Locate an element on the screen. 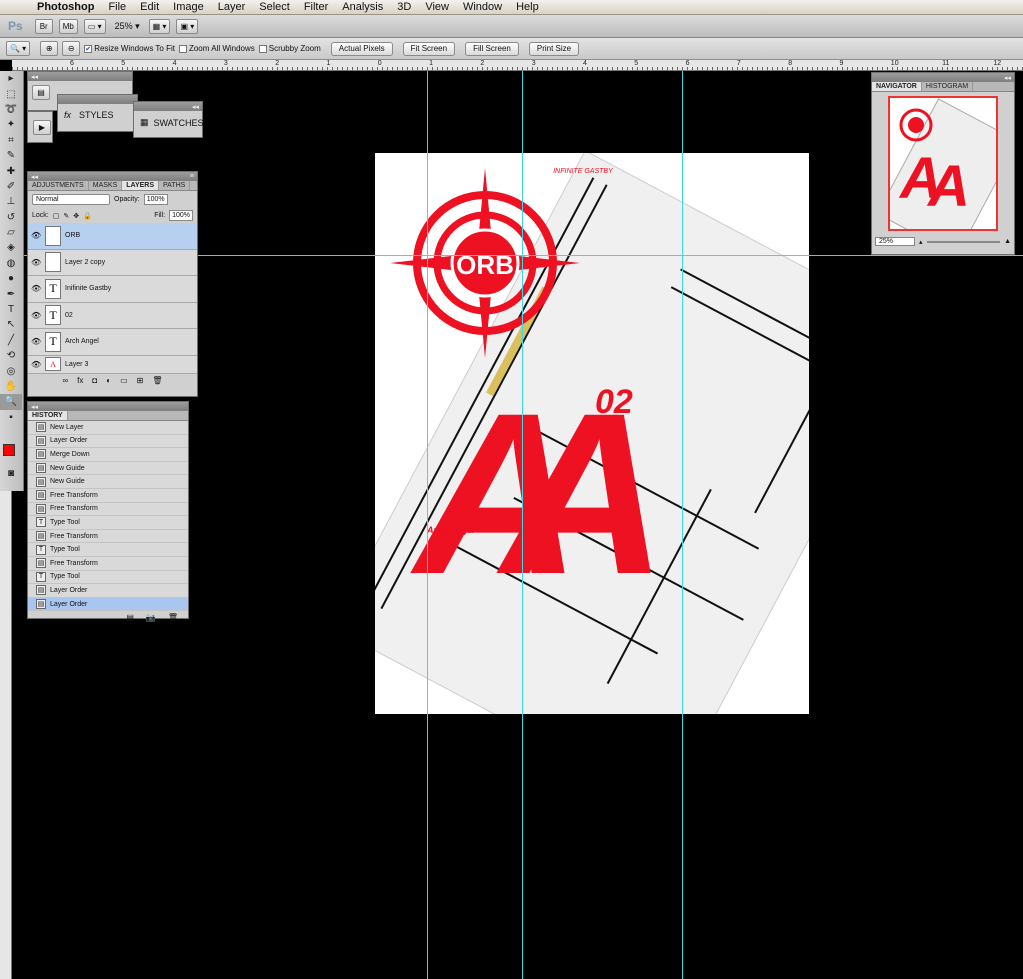  history-brush-tool-icon: ↺ is located at coordinates (11, 217).